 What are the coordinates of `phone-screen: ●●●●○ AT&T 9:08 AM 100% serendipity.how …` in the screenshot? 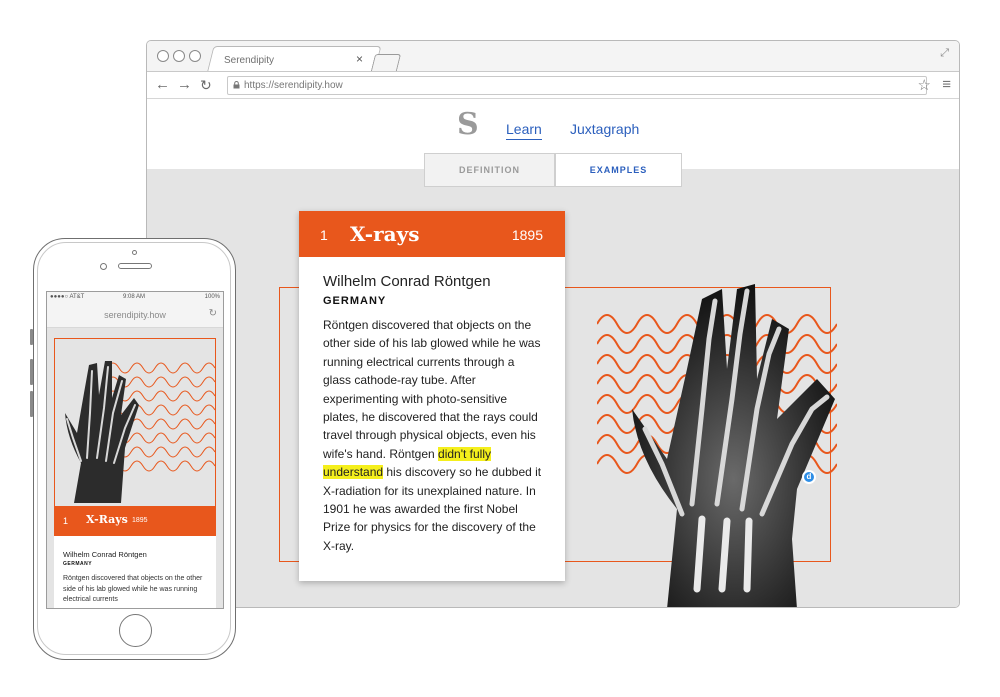 It's located at (135, 450).